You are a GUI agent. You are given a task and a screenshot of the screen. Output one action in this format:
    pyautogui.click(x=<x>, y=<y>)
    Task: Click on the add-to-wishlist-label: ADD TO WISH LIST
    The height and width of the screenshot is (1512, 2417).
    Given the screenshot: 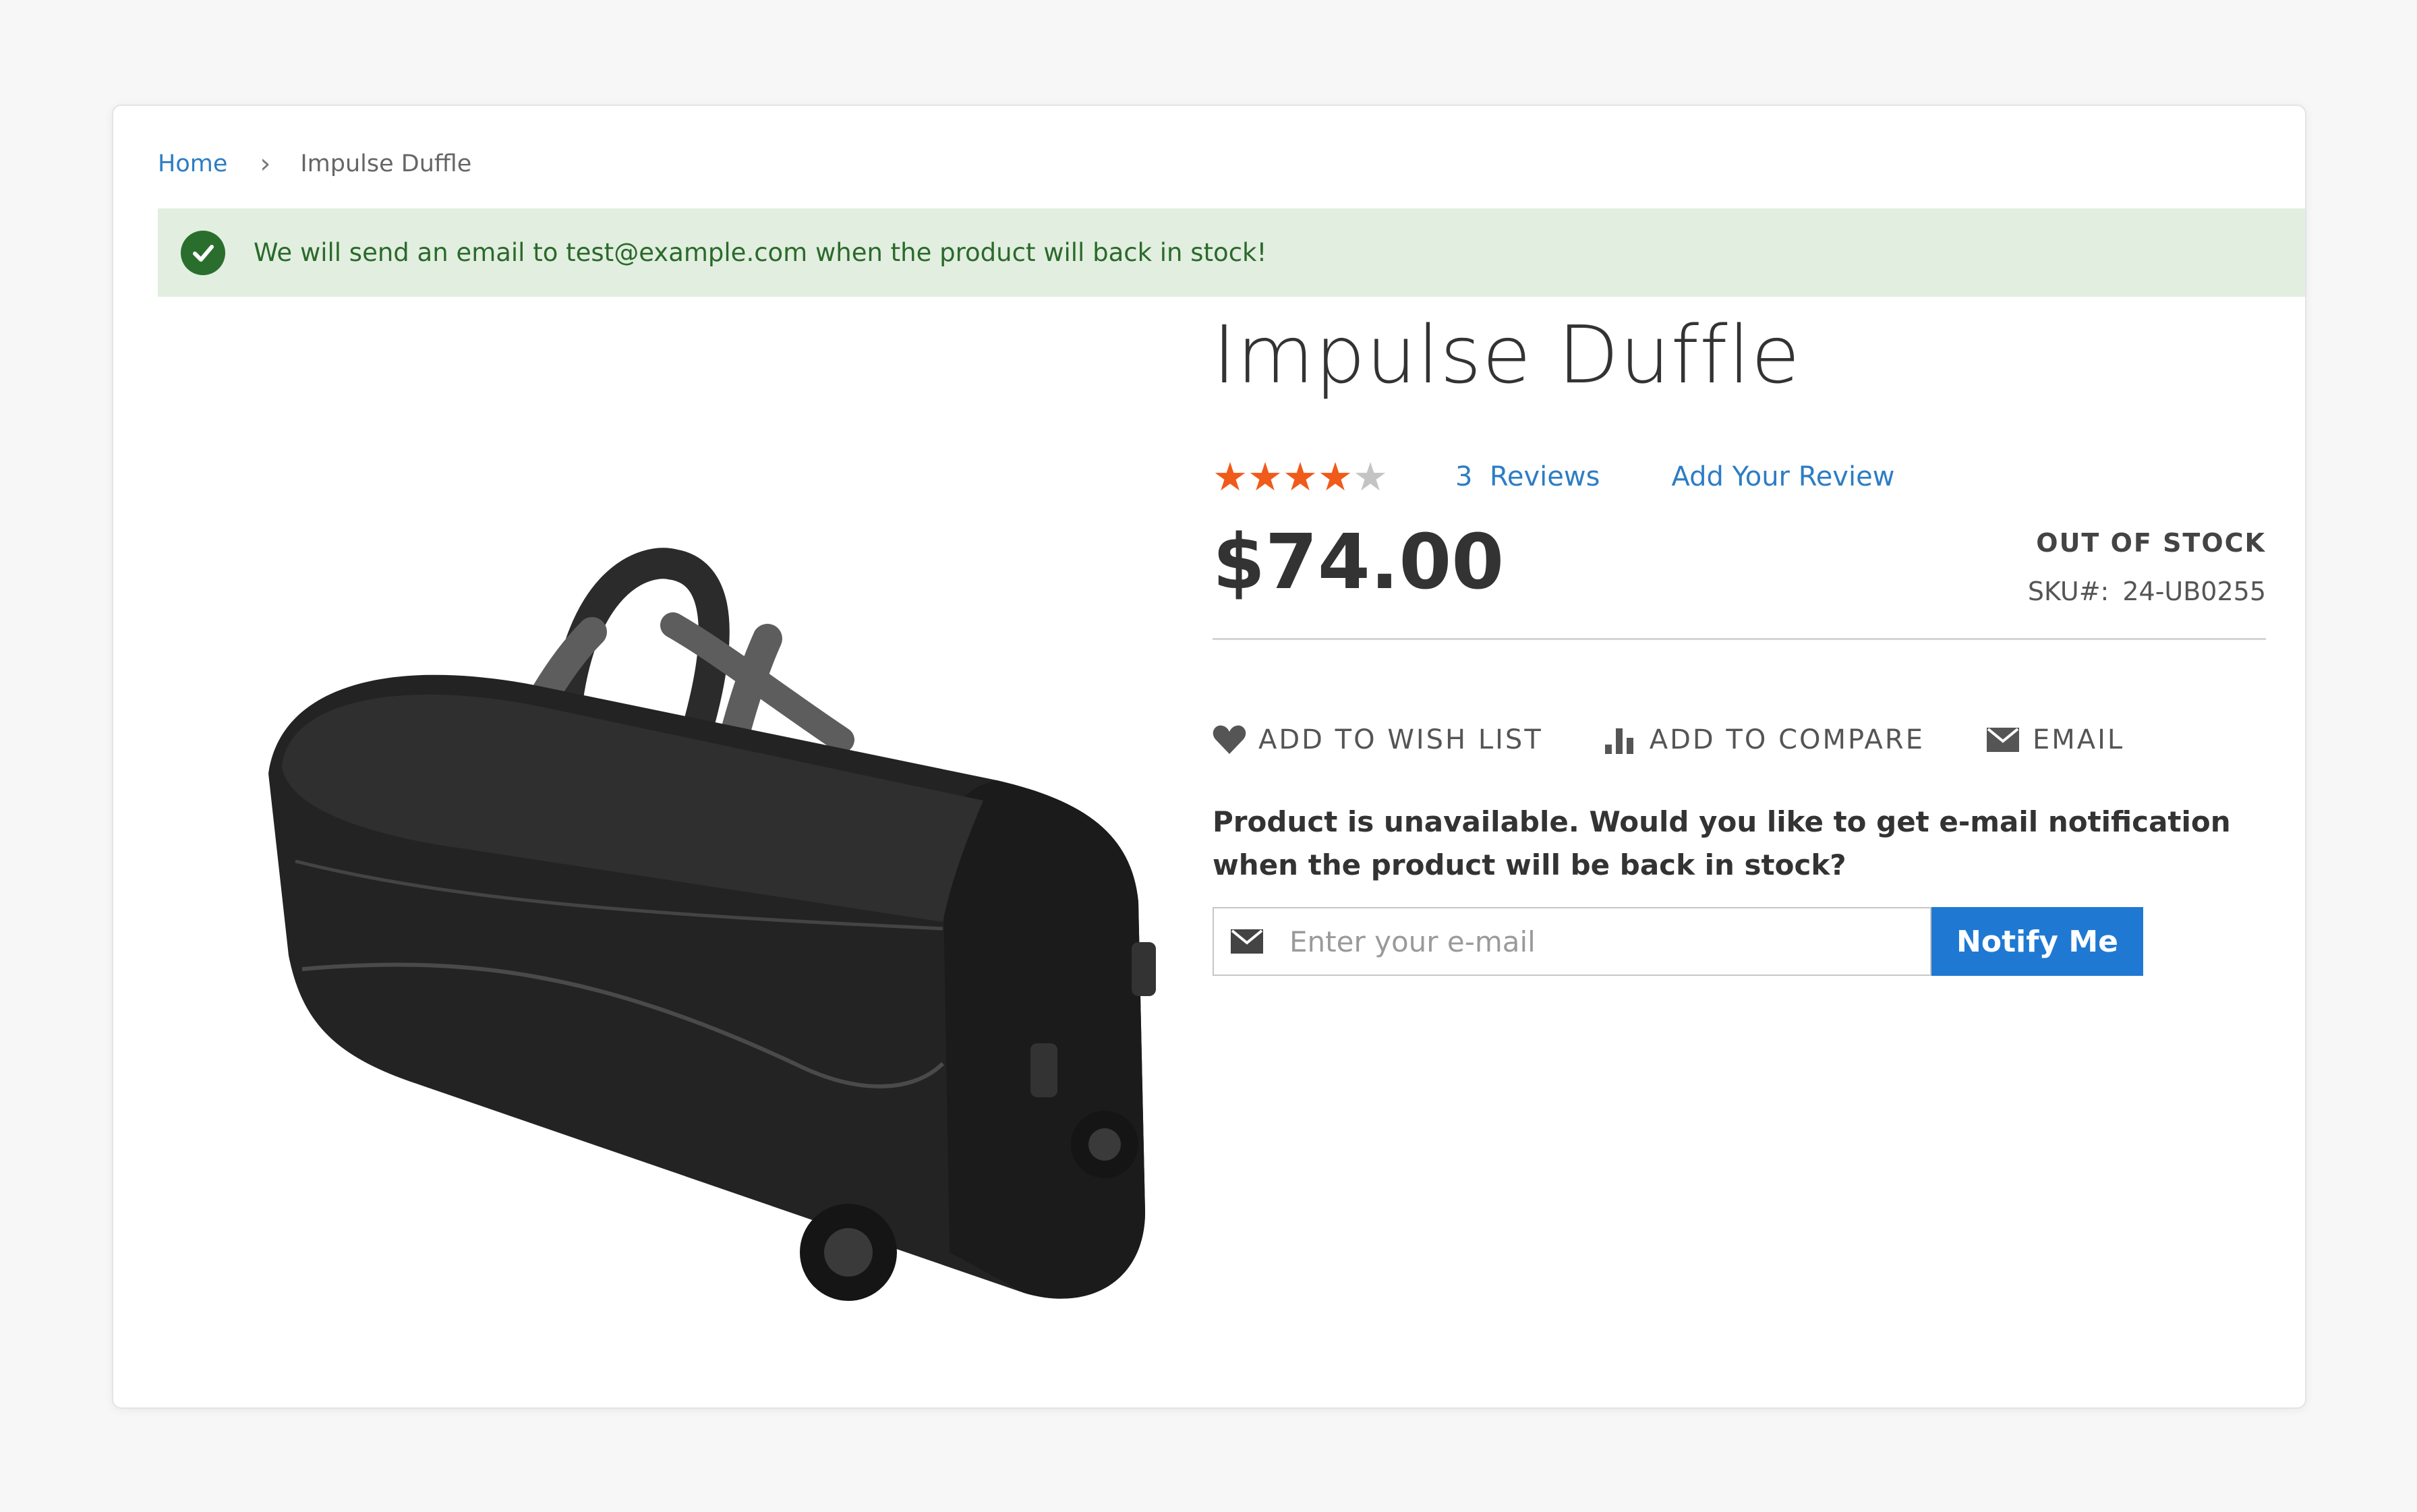 What is the action you would take?
    pyautogui.click(x=1400, y=739)
    